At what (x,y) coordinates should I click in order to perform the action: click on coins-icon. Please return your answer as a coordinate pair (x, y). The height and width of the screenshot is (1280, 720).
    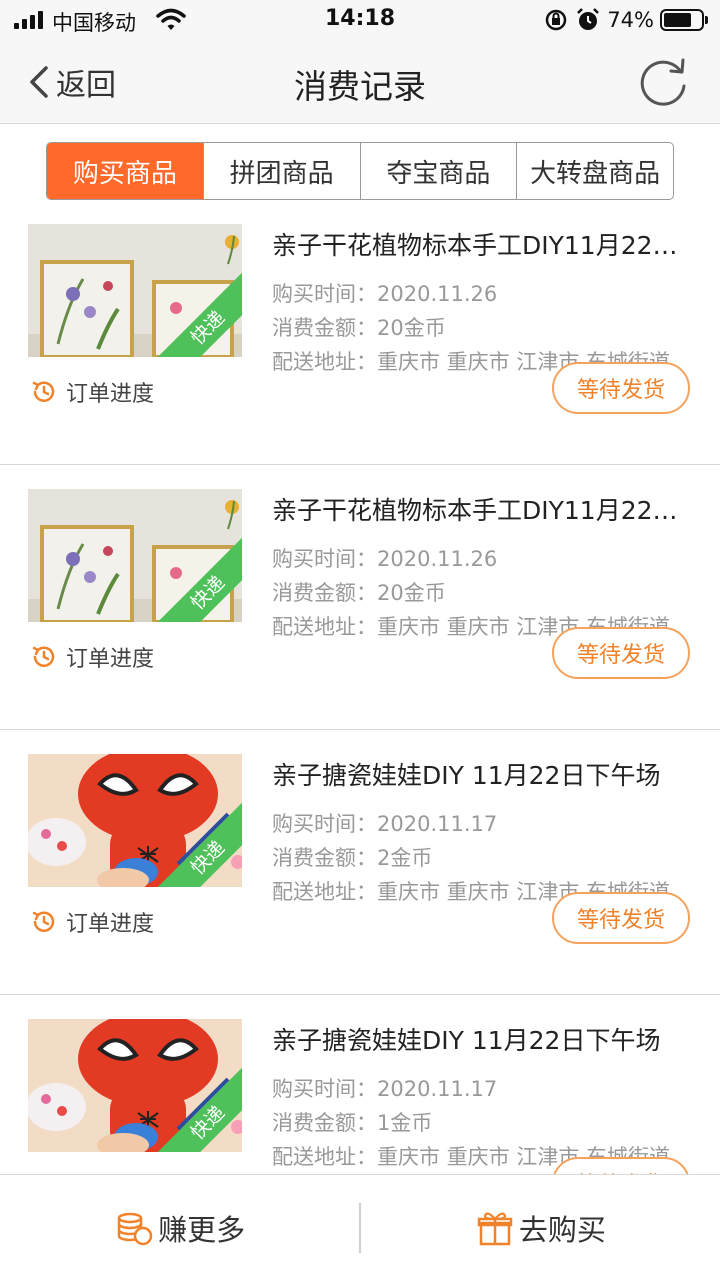
    Looking at the image, I should click on (135, 1228).